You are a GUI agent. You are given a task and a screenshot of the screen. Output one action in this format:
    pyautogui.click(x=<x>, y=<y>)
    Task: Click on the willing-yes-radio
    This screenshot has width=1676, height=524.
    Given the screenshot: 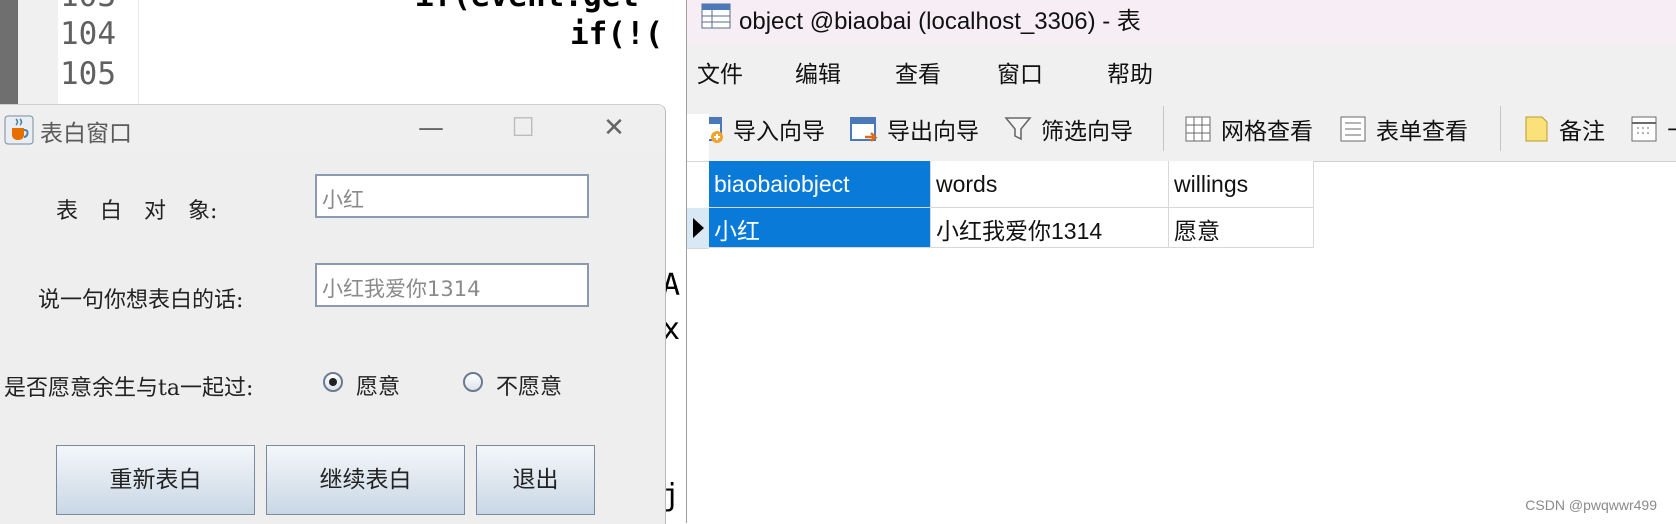 What is the action you would take?
    pyautogui.click(x=333, y=382)
    